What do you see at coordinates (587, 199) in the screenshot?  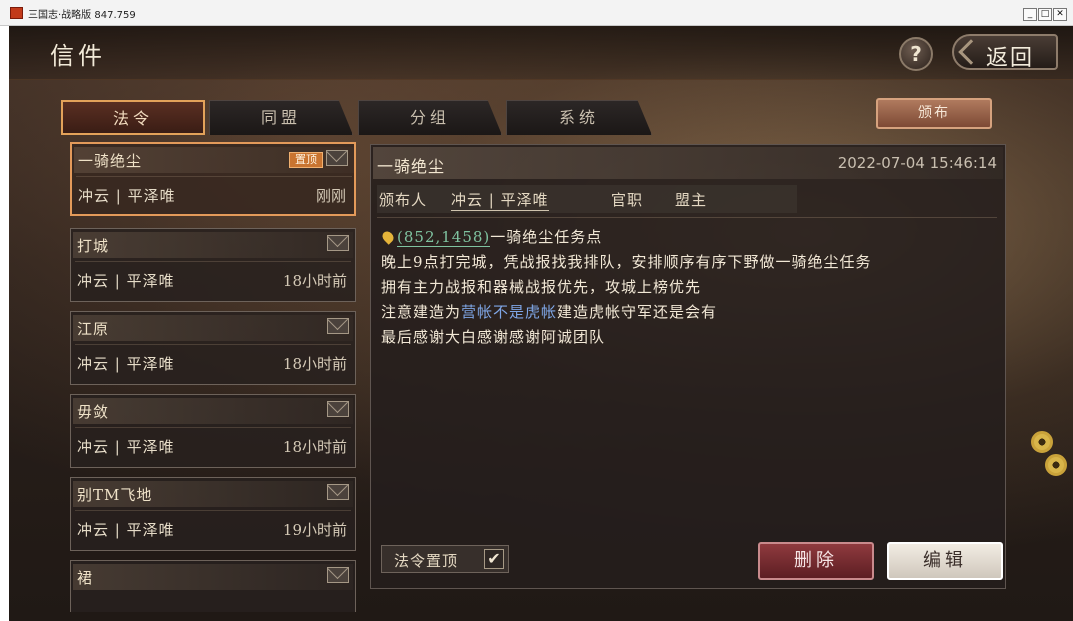 I see `detail-meta: 颁布人 冲云 | 平泽唯 官职 盟主` at bounding box center [587, 199].